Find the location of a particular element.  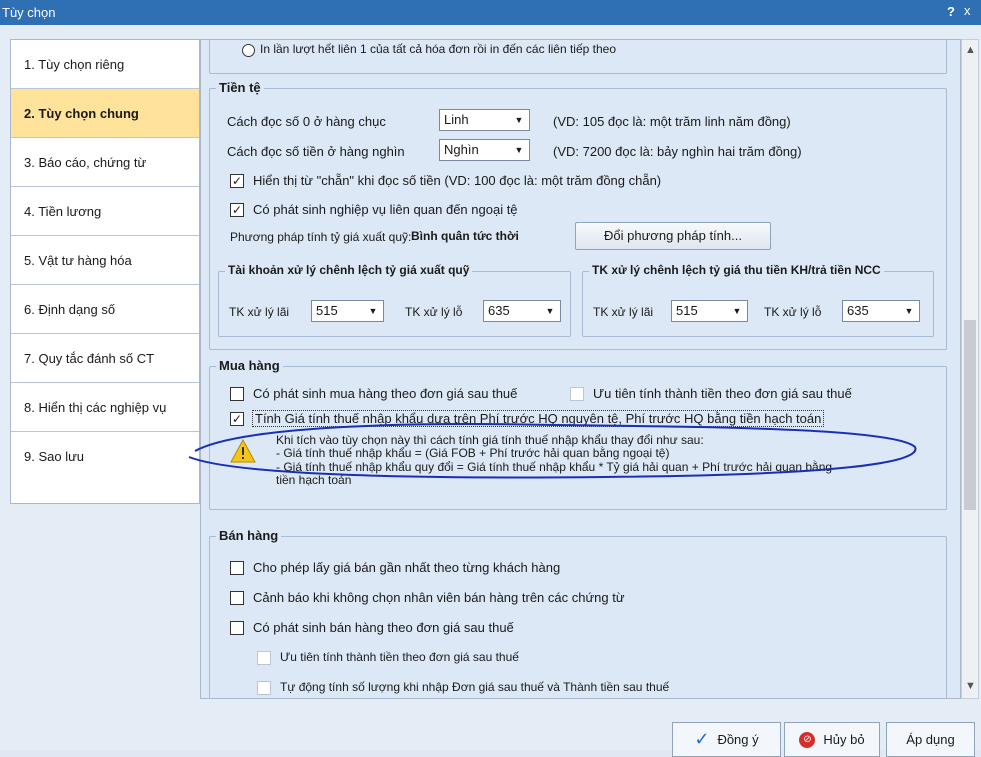

sidebar-item-label: 4. Tiền lương is located at coordinates (63, 211).